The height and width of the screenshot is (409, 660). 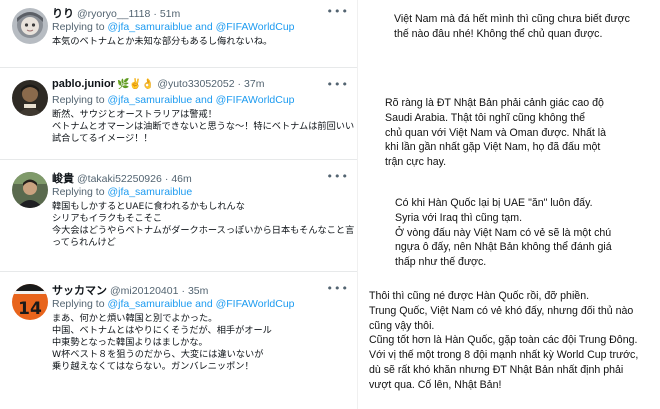 I want to click on name-emojis: 🌿✌️👌, so click(x=135, y=84).